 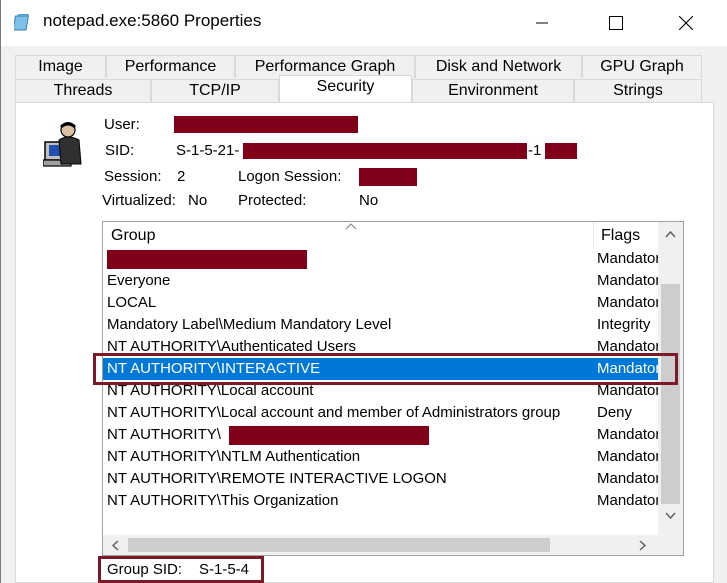 What do you see at coordinates (380, 303) in the screenshot?
I see `list-item: LOCAL Mandatory` at bounding box center [380, 303].